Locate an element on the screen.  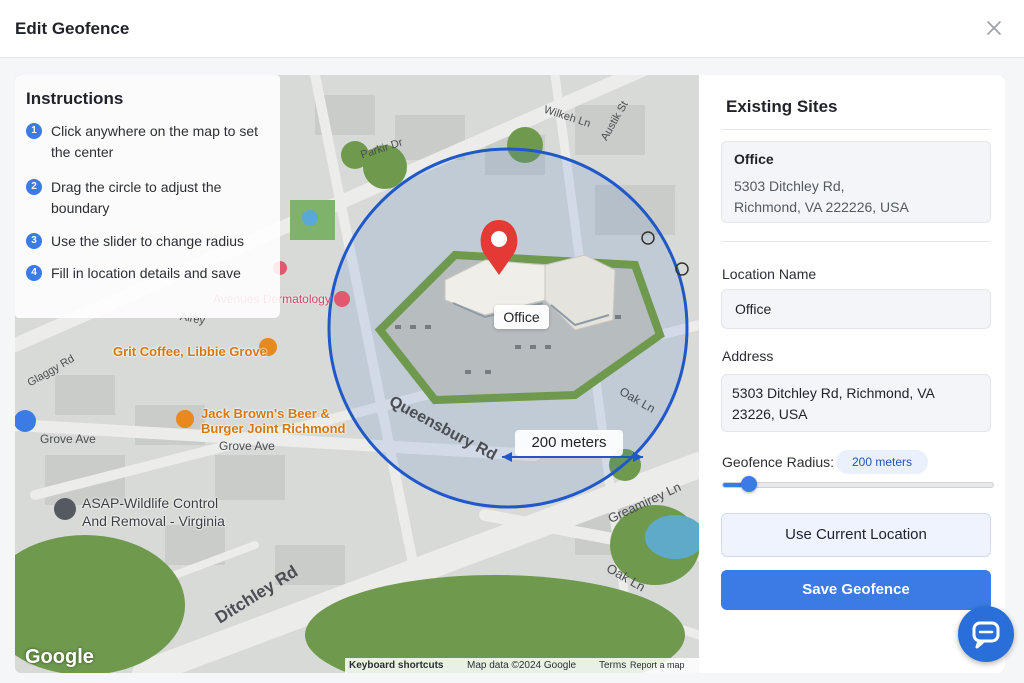
save-geofence-button: Save Geofence is located at coordinates (856, 590).